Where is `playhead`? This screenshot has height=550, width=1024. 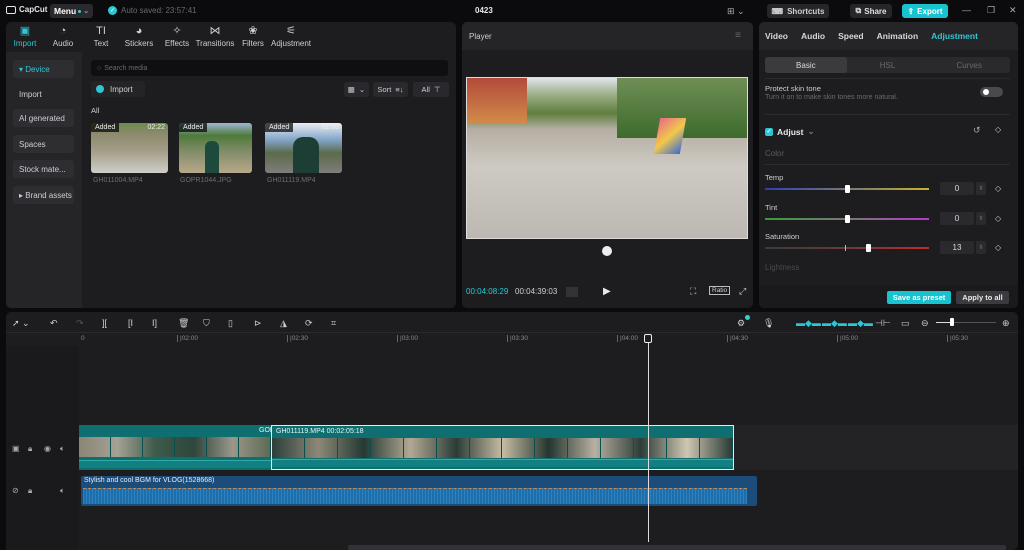
playhead is located at coordinates (648, 439).